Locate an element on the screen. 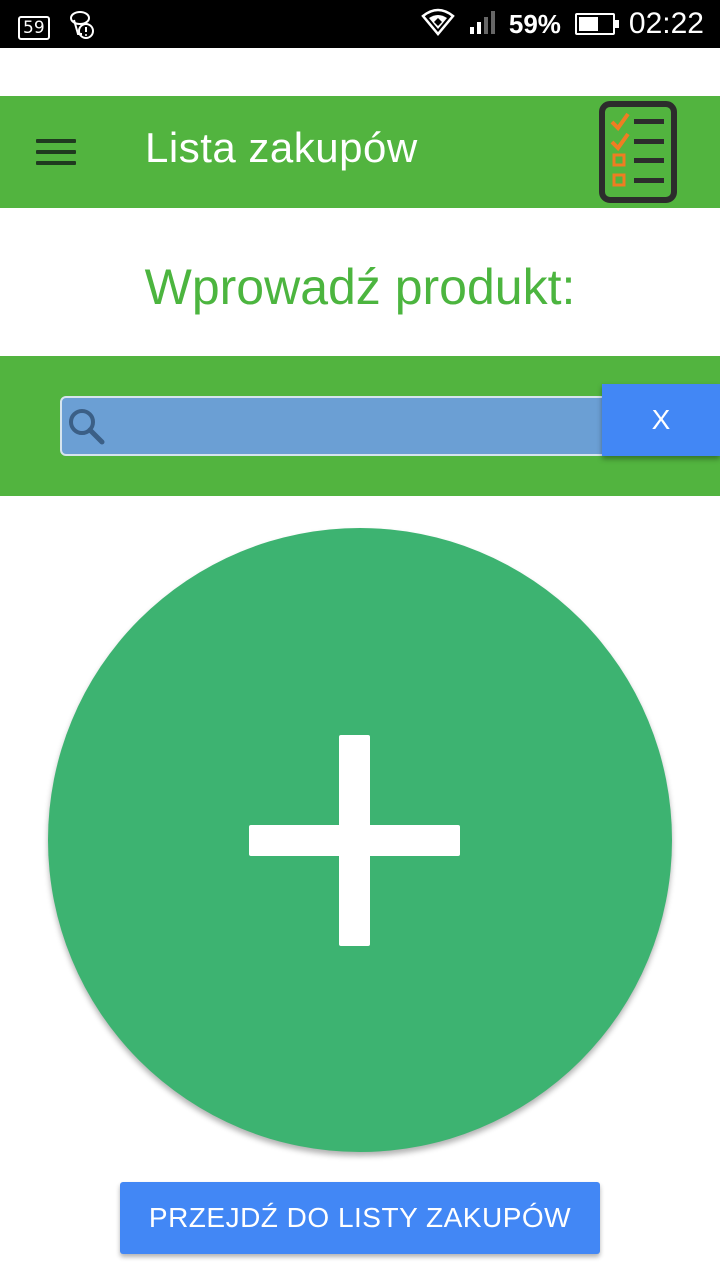 This screenshot has width=720, height=1280. checklist-icon is located at coordinates (638, 152).